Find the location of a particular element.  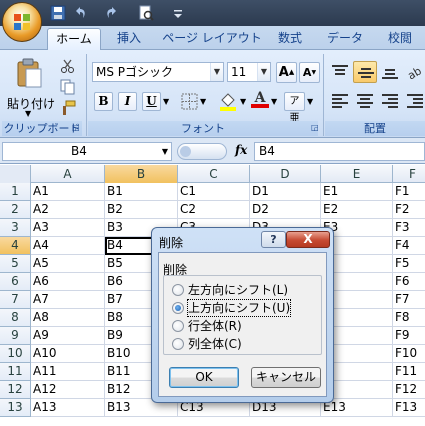

cell-f13: F13 is located at coordinates (409, 408).